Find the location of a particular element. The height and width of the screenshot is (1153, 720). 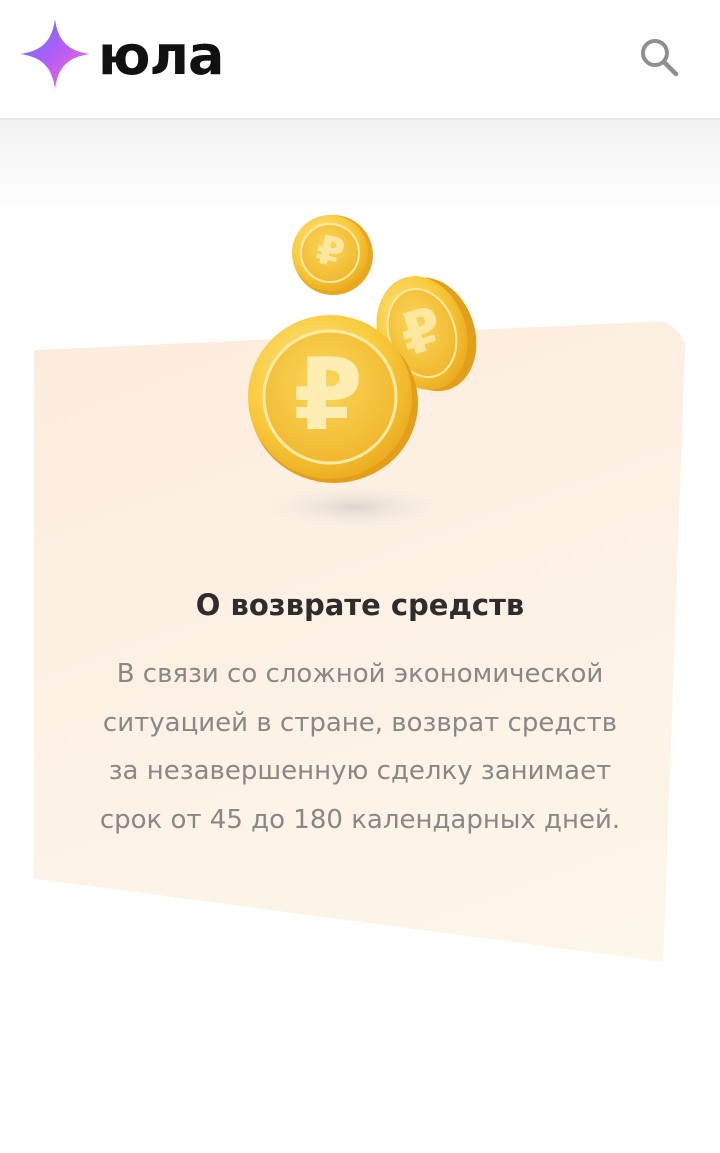

yula-logo: юла is located at coordinates (121, 54).